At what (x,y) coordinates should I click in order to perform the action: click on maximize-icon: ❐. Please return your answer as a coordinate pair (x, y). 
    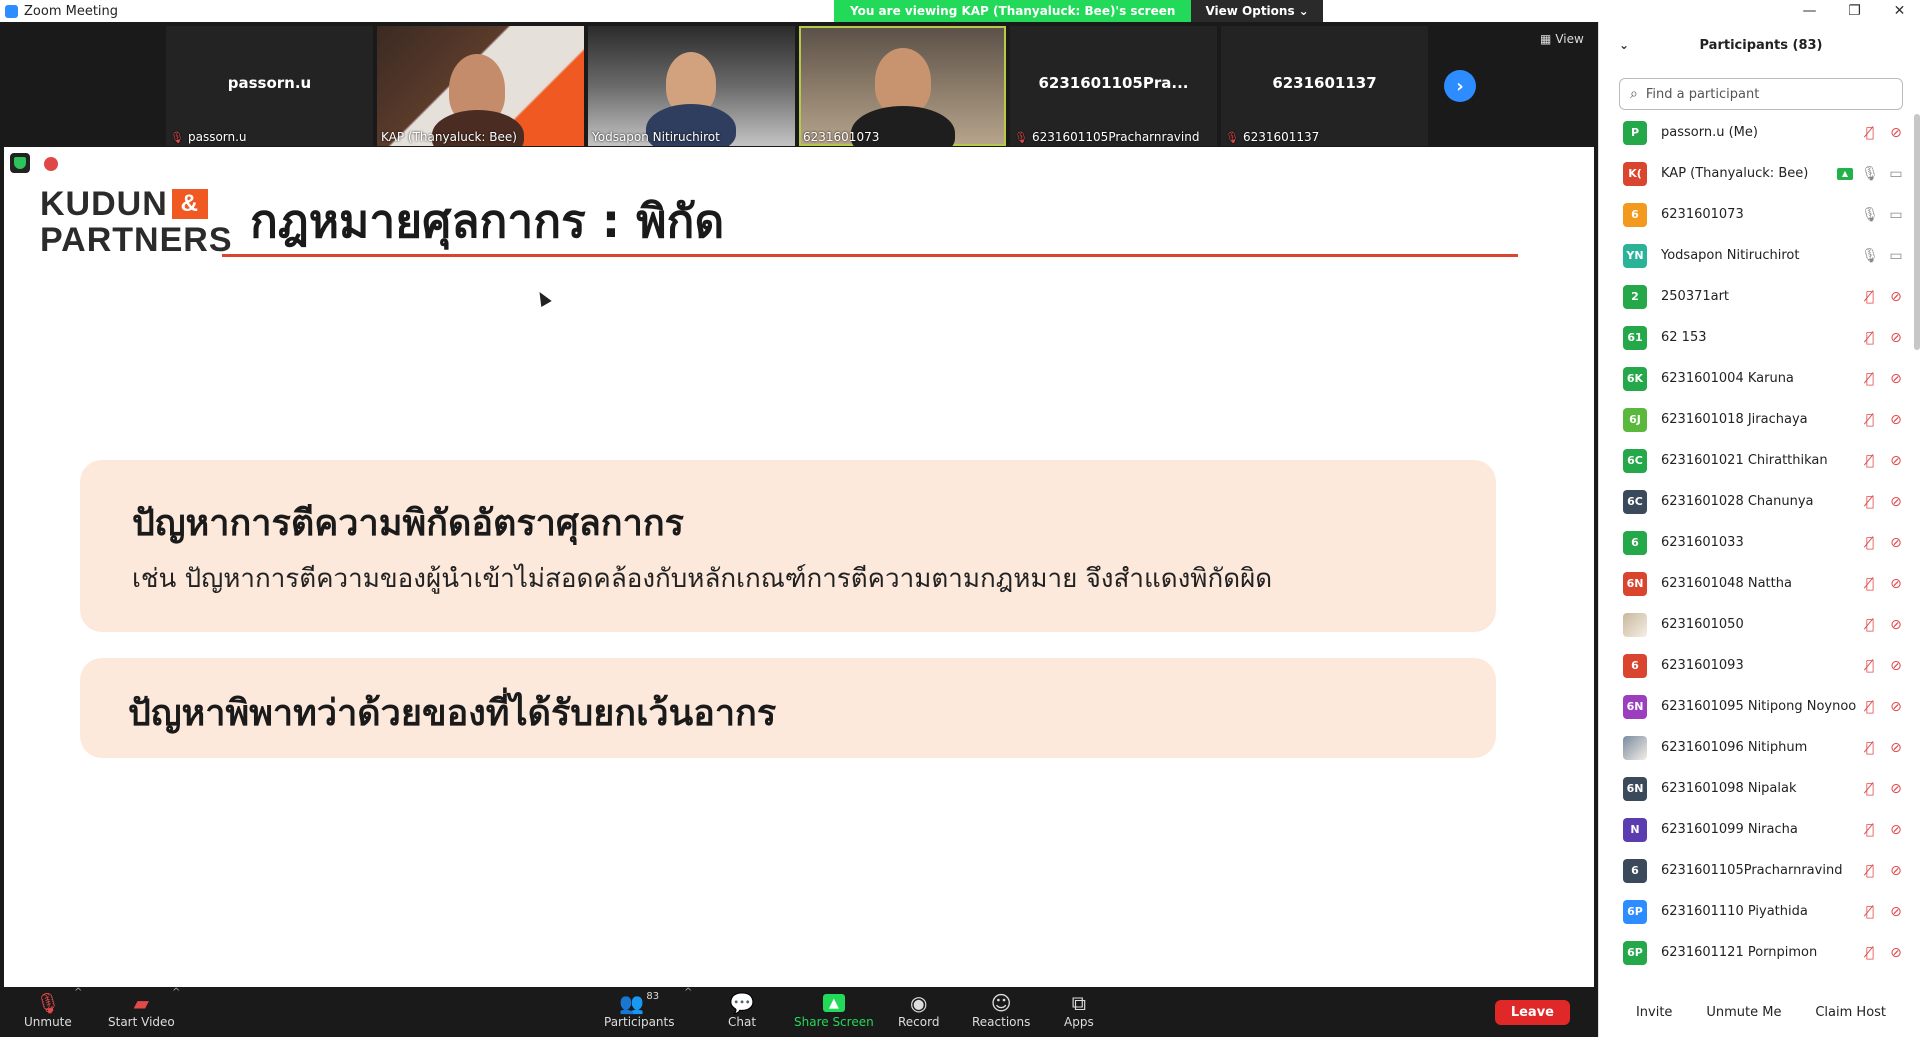
    Looking at the image, I should click on (1854, 11).